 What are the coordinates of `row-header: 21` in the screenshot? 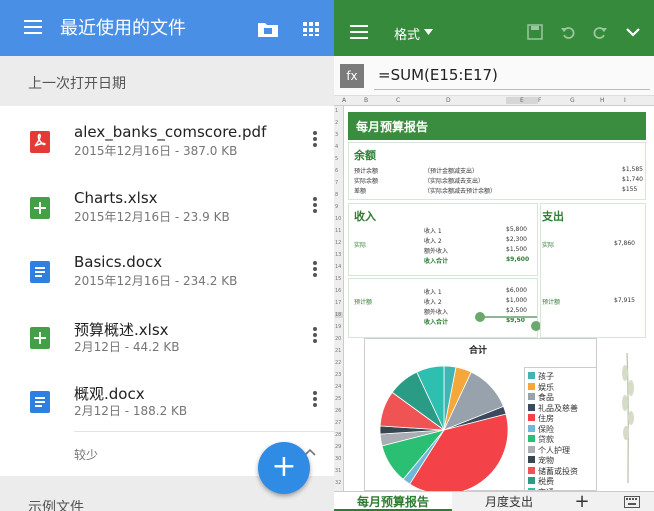 It's located at (338, 351).